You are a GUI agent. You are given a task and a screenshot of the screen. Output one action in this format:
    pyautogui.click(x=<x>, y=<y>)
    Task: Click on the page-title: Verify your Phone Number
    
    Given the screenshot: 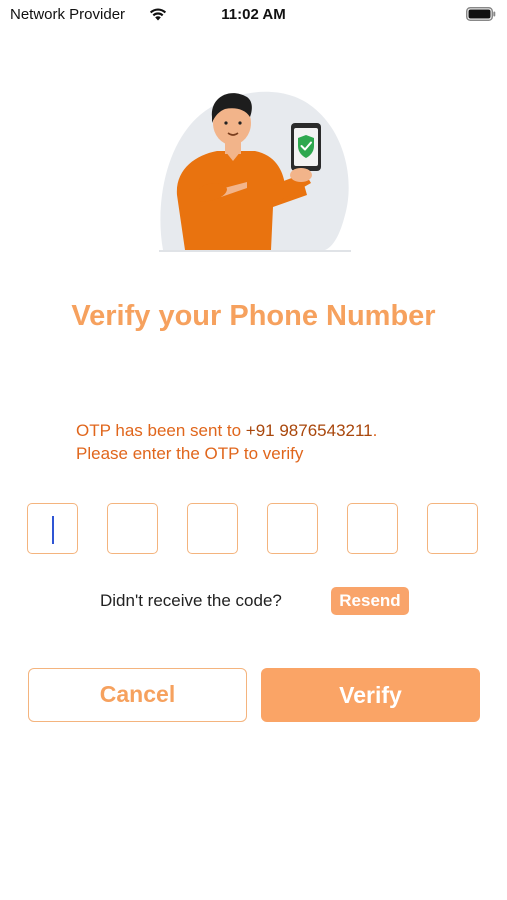 What is the action you would take?
    pyautogui.click(x=253, y=316)
    